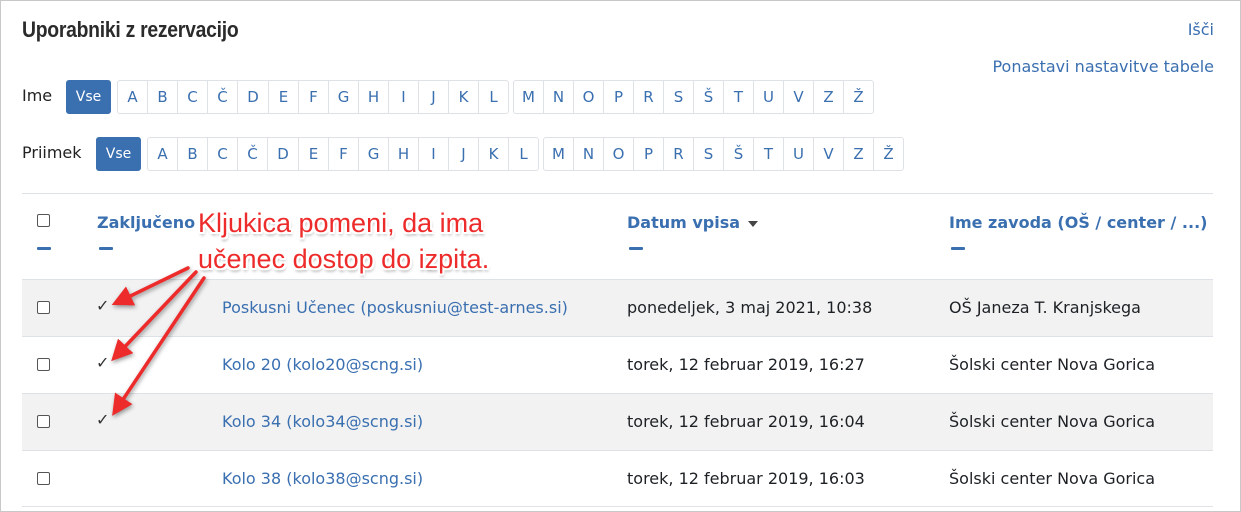  I want to click on annotation-arrow, so click(150, 286).